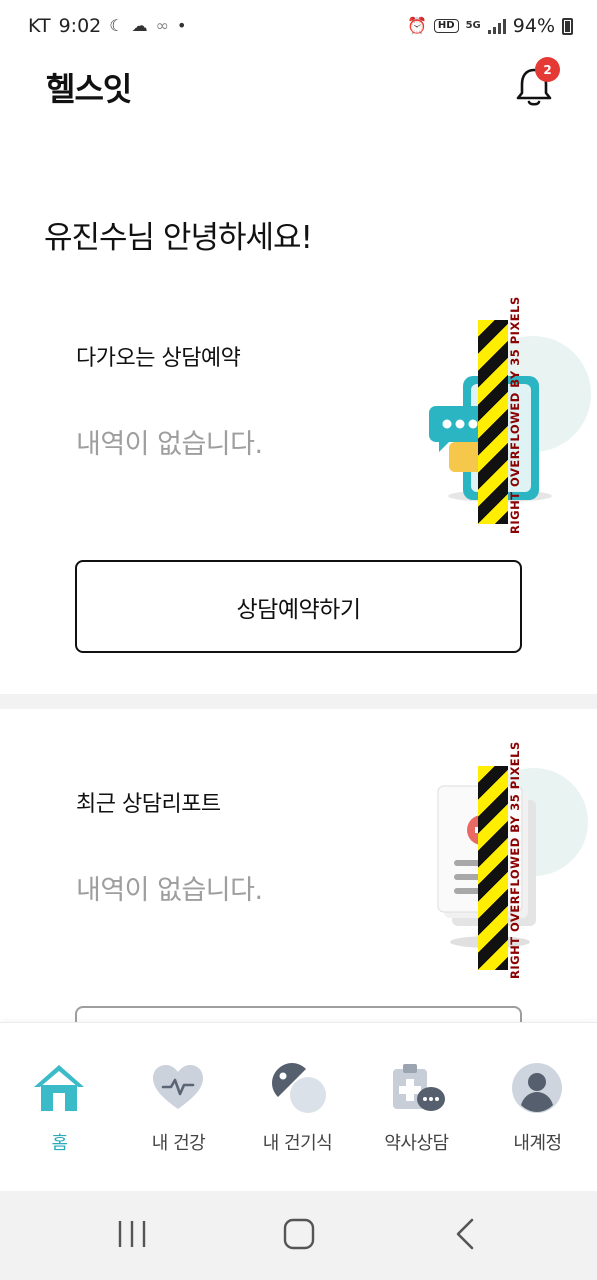 Image resolution: width=597 pixels, height=1280 pixels. I want to click on system-nav-bar, so click(298, 1235).